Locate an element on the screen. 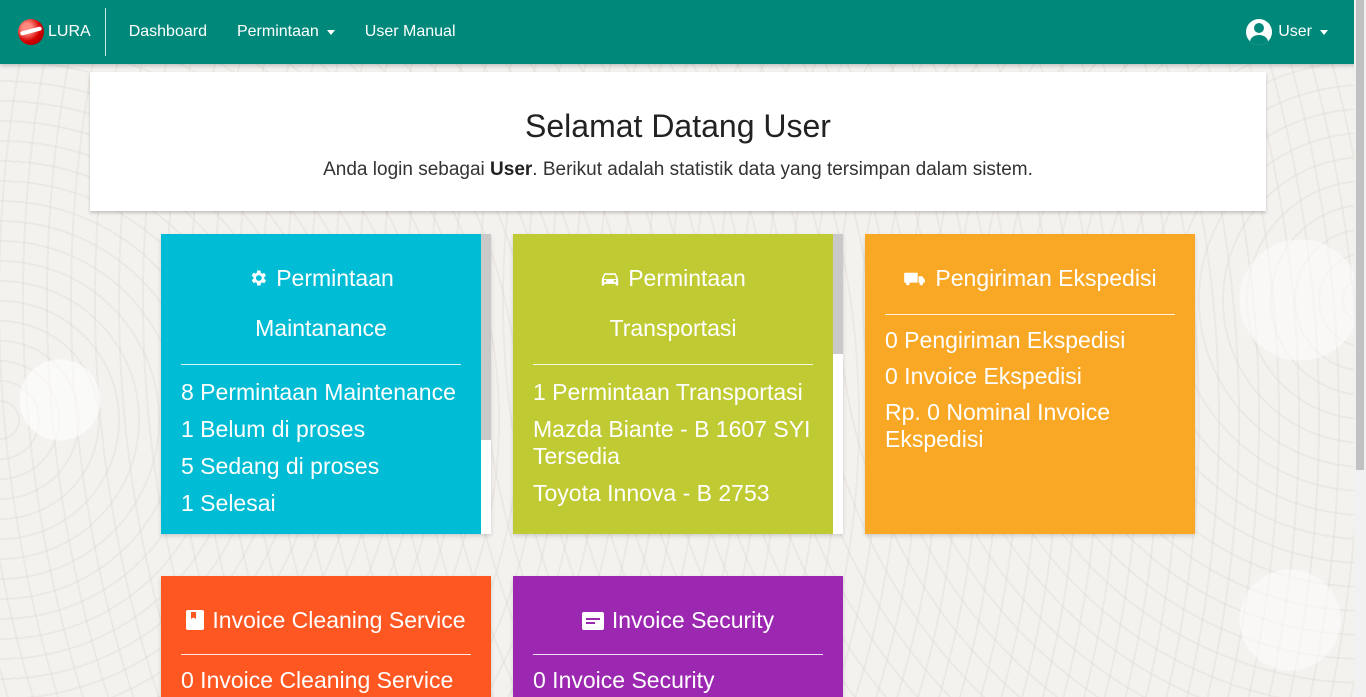 The height and width of the screenshot is (697, 1366). card-maintenance-scrollbar-thumb is located at coordinates (486, 337).